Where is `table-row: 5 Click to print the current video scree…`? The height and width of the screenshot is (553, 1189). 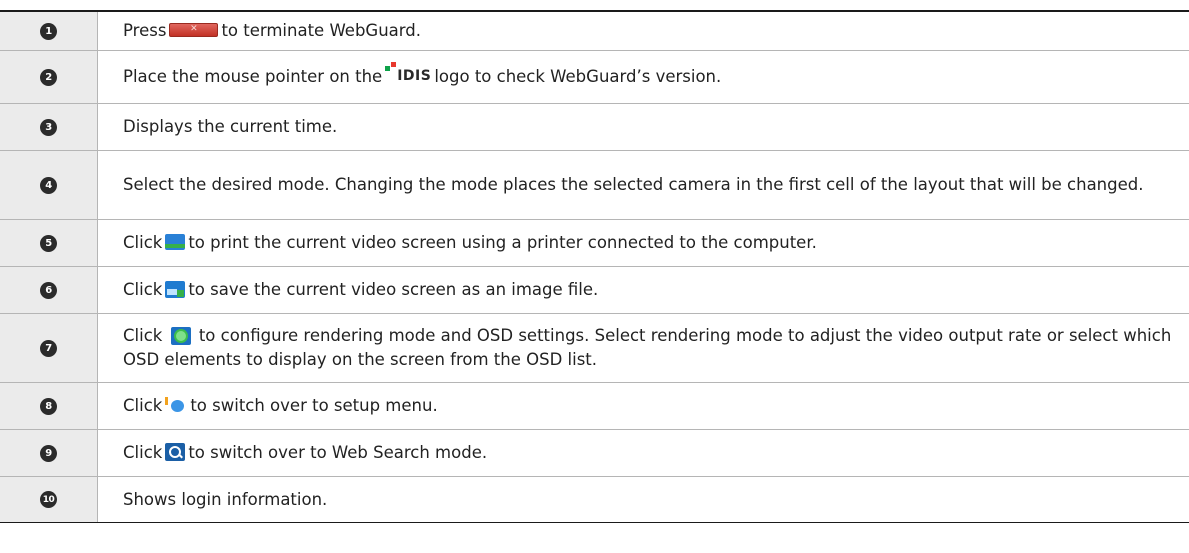
table-row: 5 Click to print the current video scree… is located at coordinates (594, 243).